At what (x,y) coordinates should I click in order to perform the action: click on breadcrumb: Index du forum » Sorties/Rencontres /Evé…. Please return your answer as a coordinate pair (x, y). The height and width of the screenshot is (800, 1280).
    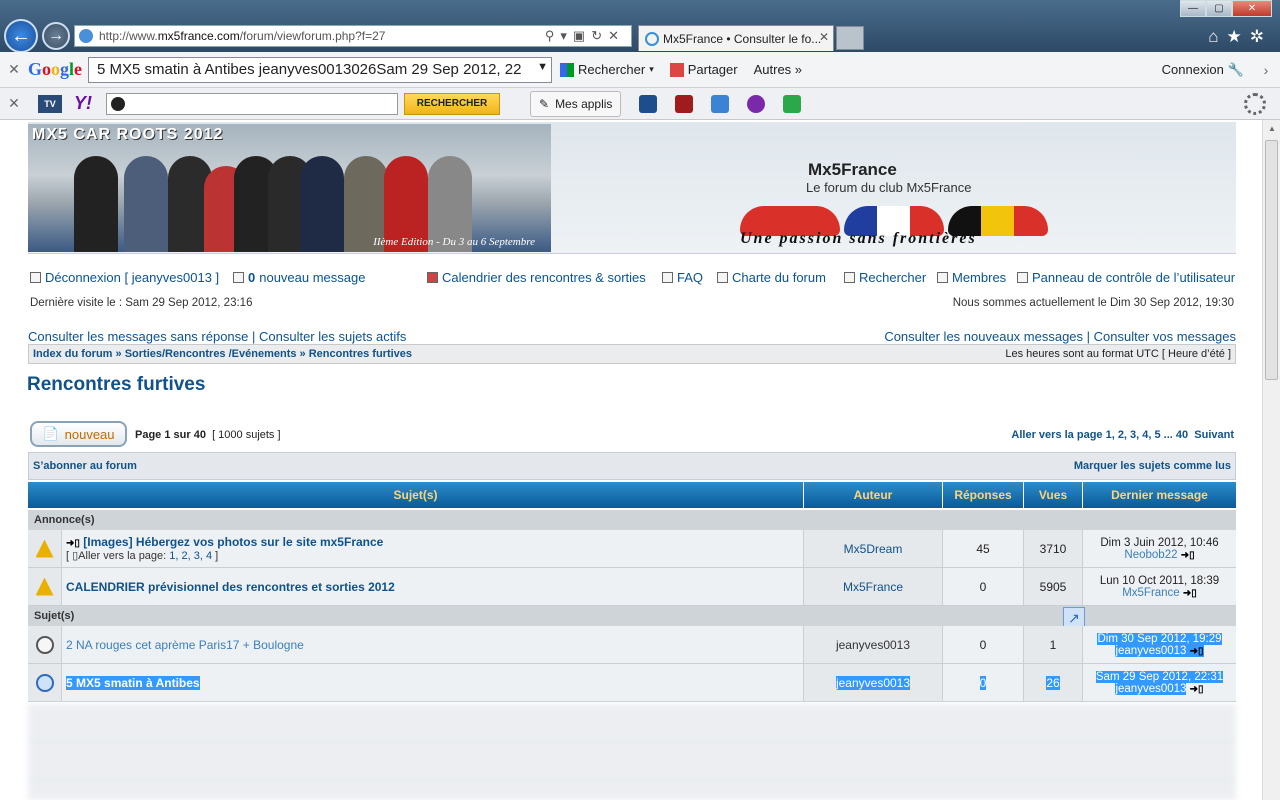
    Looking at the image, I should click on (632, 354).